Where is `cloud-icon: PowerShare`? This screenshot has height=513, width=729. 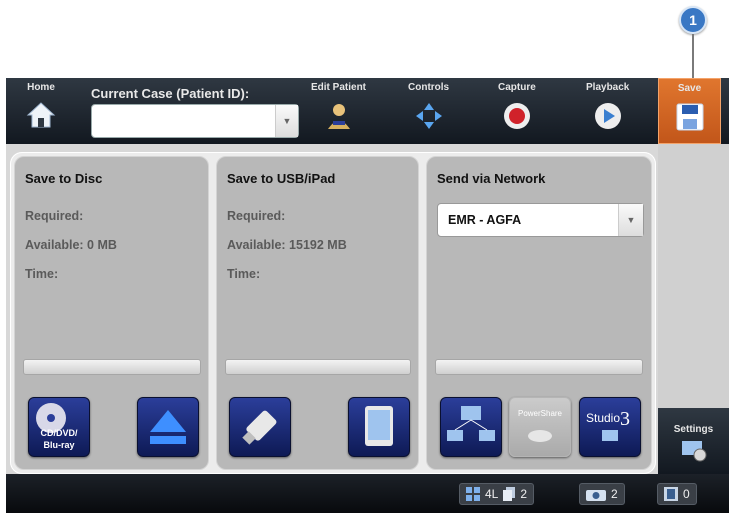
cloud-icon: PowerShare is located at coordinates (540, 425).